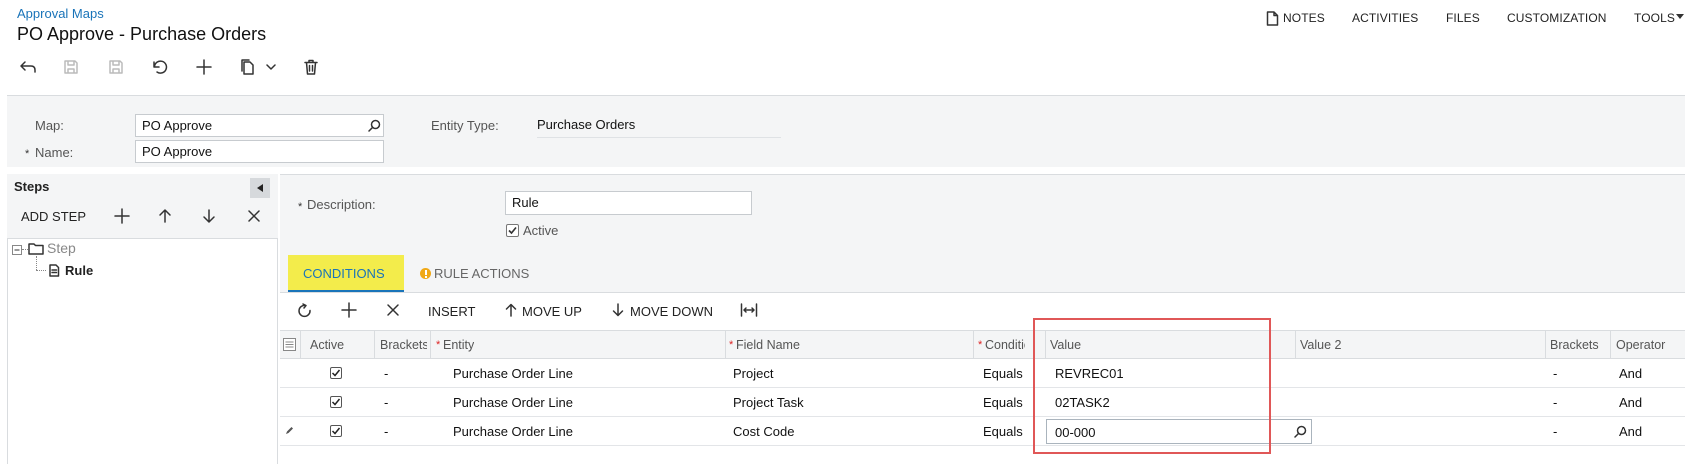 The width and height of the screenshot is (1685, 464). Describe the element at coordinates (311, 67) in the screenshot. I see `delete-icon` at that location.